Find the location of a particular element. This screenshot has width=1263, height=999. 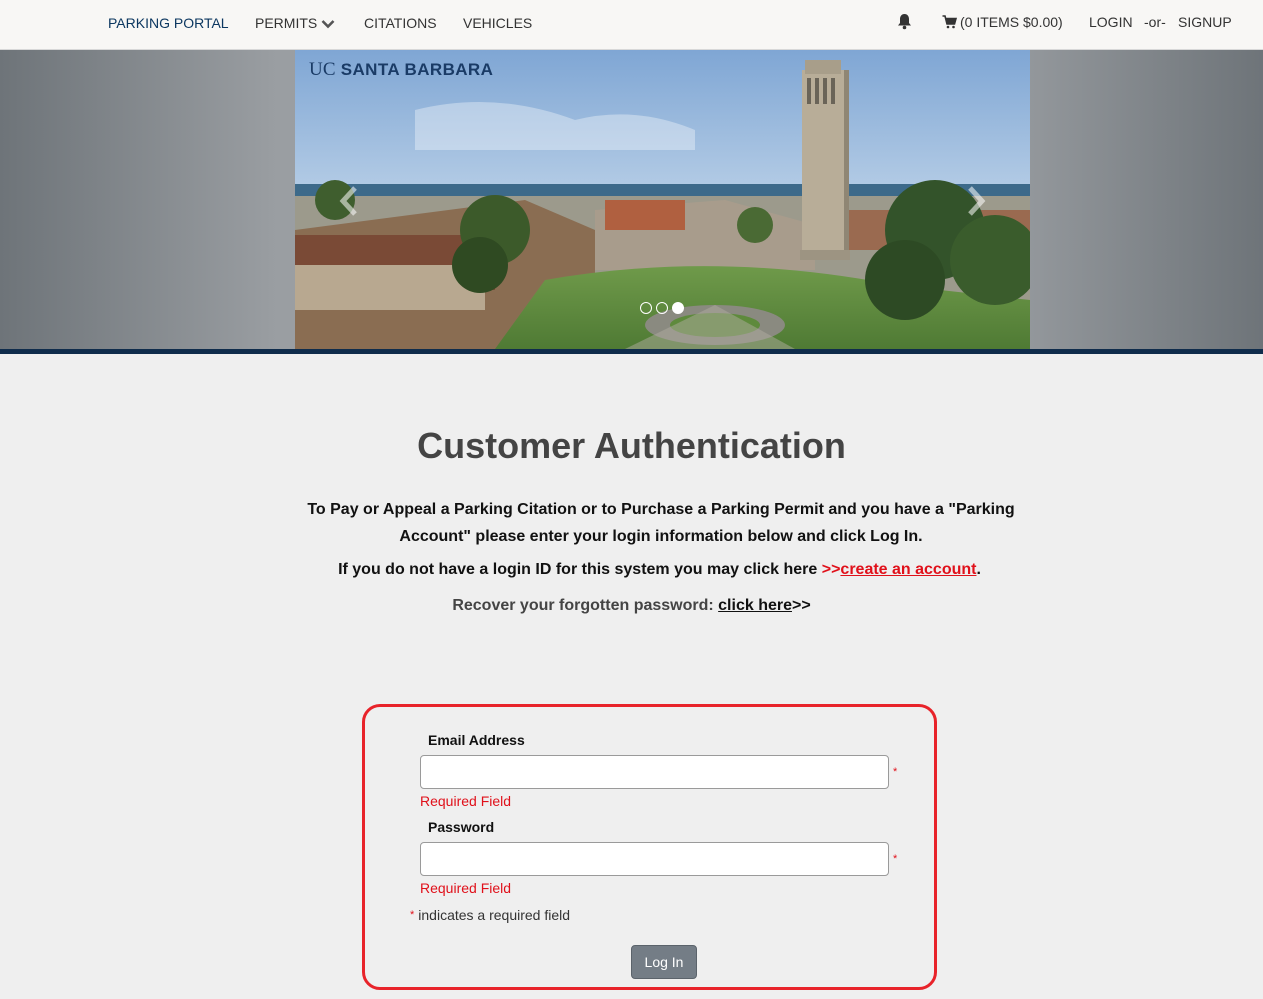

password-required-star: * is located at coordinates (895, 859).